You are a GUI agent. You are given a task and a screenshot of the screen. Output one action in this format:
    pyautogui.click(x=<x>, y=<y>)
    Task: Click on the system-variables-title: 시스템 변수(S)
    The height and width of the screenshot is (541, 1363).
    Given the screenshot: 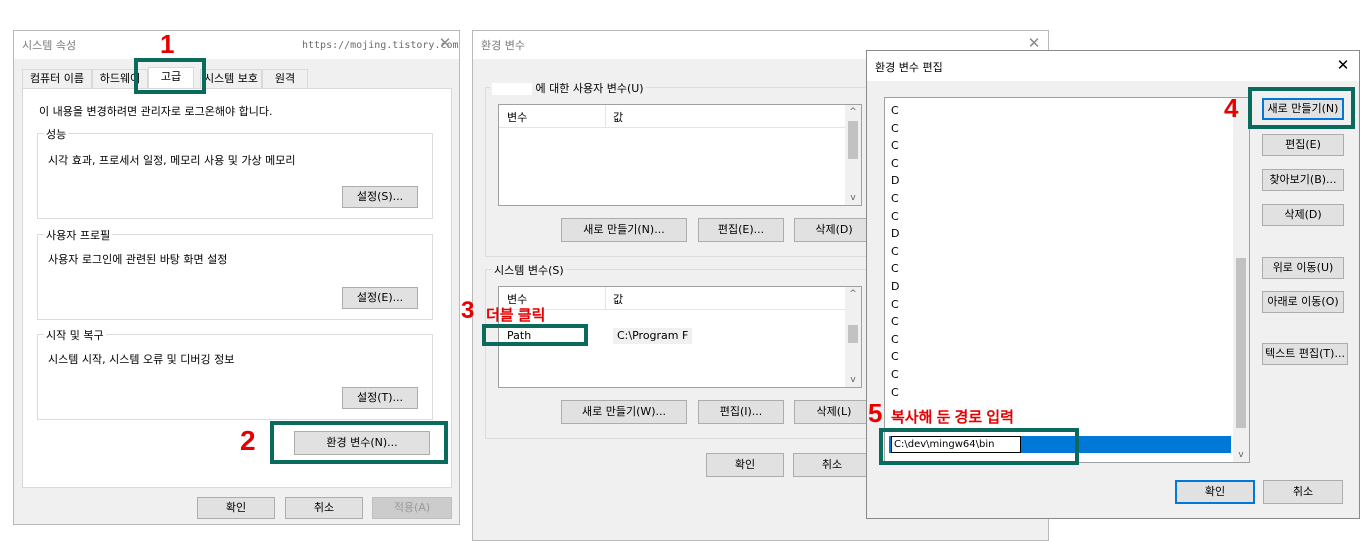 What is the action you would take?
    pyautogui.click(x=529, y=270)
    